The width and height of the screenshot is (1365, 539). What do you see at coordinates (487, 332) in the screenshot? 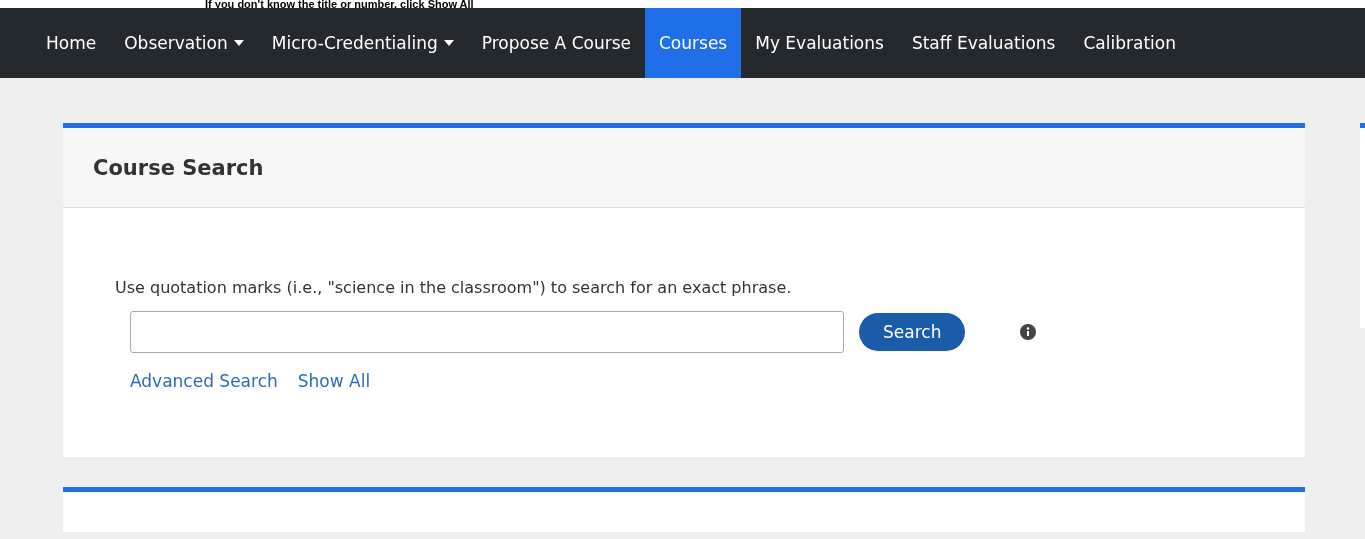
I see `search-field` at bounding box center [487, 332].